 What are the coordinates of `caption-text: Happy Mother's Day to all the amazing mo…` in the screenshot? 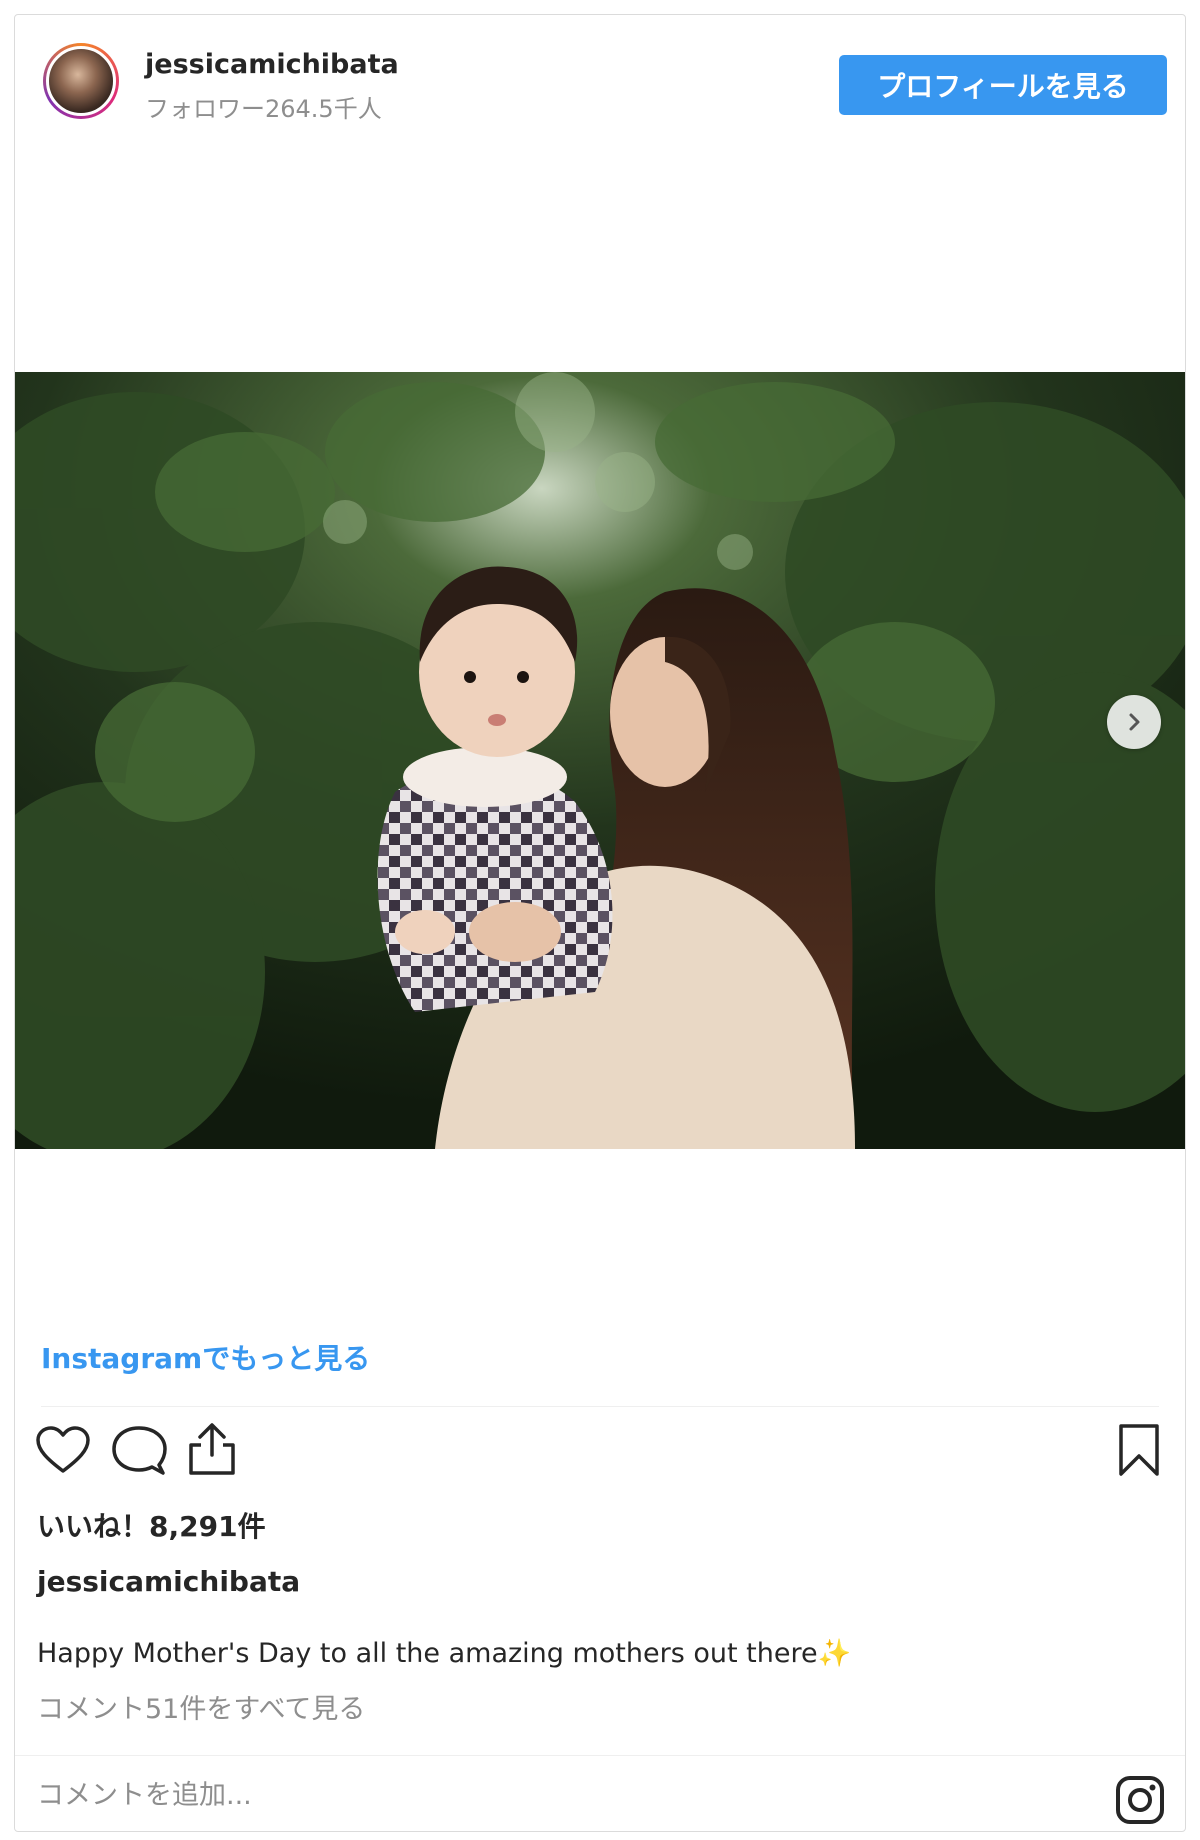 It's located at (444, 1653).